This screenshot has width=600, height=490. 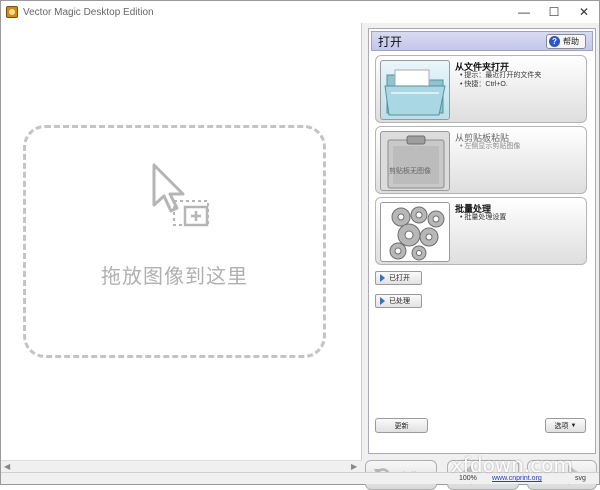 I want to click on dropdown-arrow-icon: ▼, so click(x=573, y=425).